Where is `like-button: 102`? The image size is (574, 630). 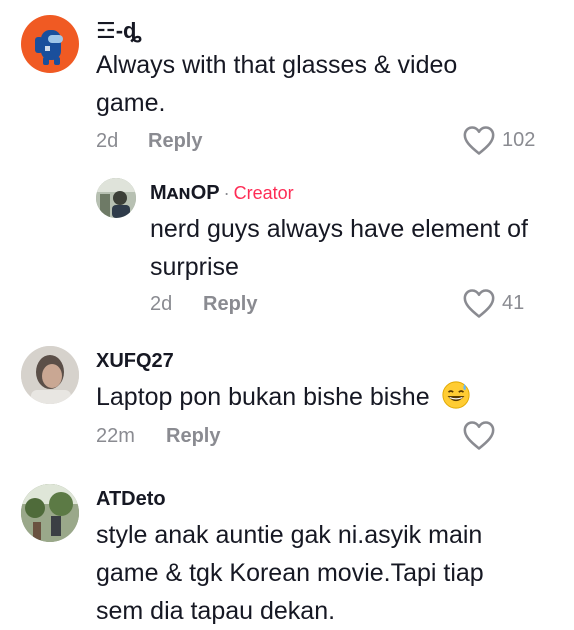 like-button: 102 is located at coordinates (498, 140).